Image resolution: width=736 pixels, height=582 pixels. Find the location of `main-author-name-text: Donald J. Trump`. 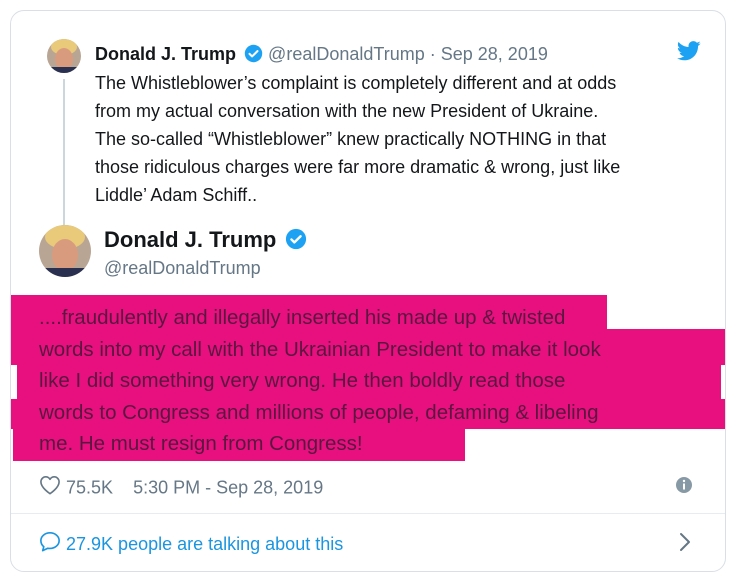

main-author-name-text: Donald J. Trump is located at coordinates (190, 239).